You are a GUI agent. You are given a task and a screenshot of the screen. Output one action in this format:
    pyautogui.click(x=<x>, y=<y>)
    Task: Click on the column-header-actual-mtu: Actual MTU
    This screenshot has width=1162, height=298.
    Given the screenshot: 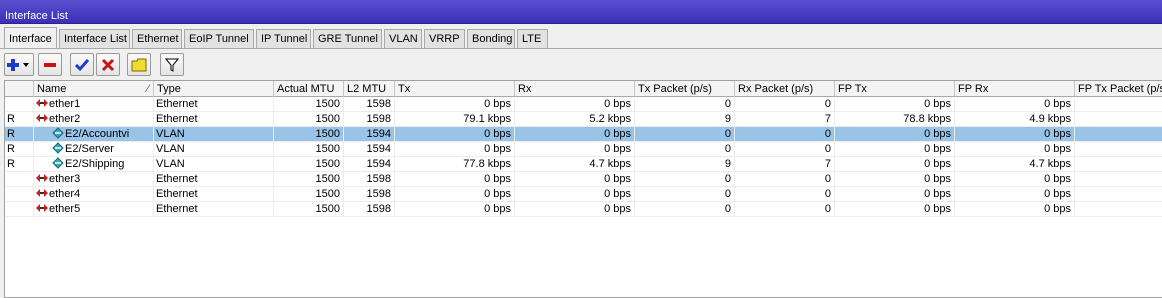 What is the action you would take?
    pyautogui.click(x=309, y=89)
    